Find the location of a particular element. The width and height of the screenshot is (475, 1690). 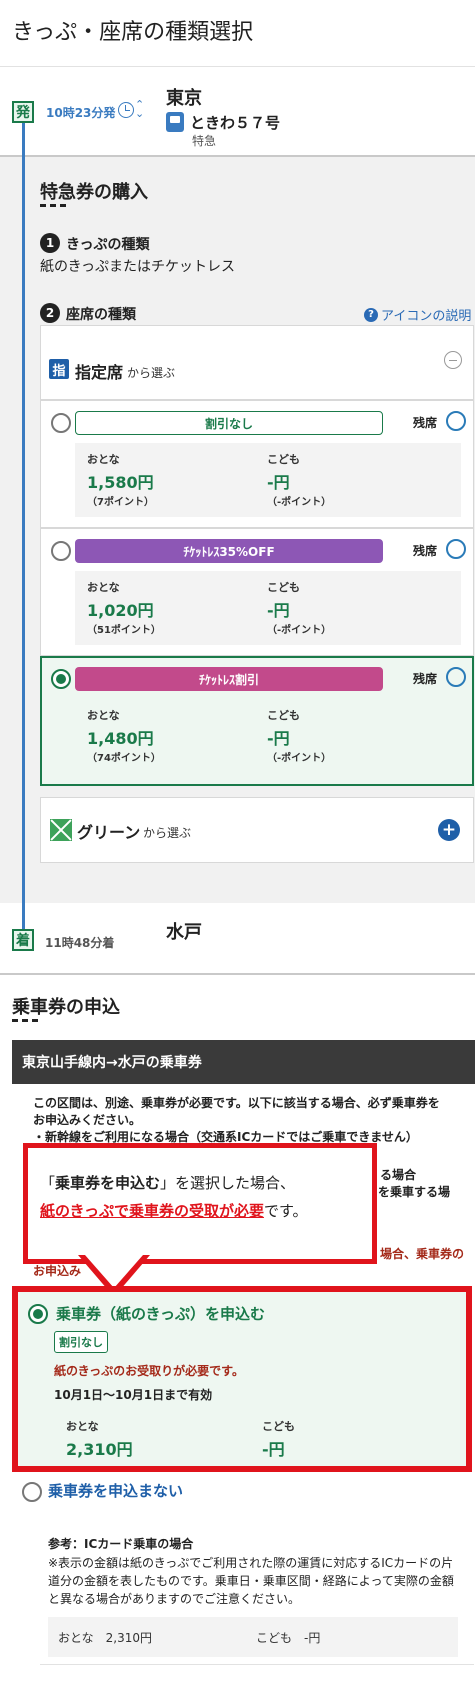

adult-points: （74ポイント） is located at coordinates (124, 758).